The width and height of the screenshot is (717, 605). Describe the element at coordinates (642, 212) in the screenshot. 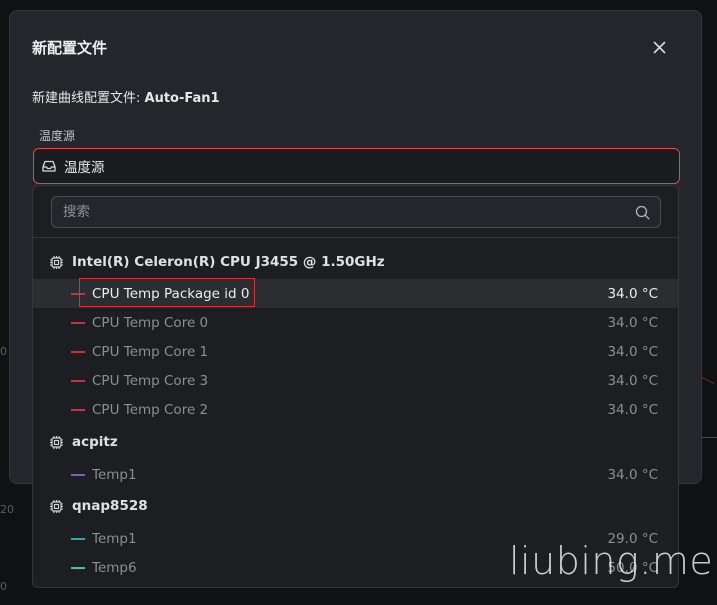

I see `search-icon` at that location.